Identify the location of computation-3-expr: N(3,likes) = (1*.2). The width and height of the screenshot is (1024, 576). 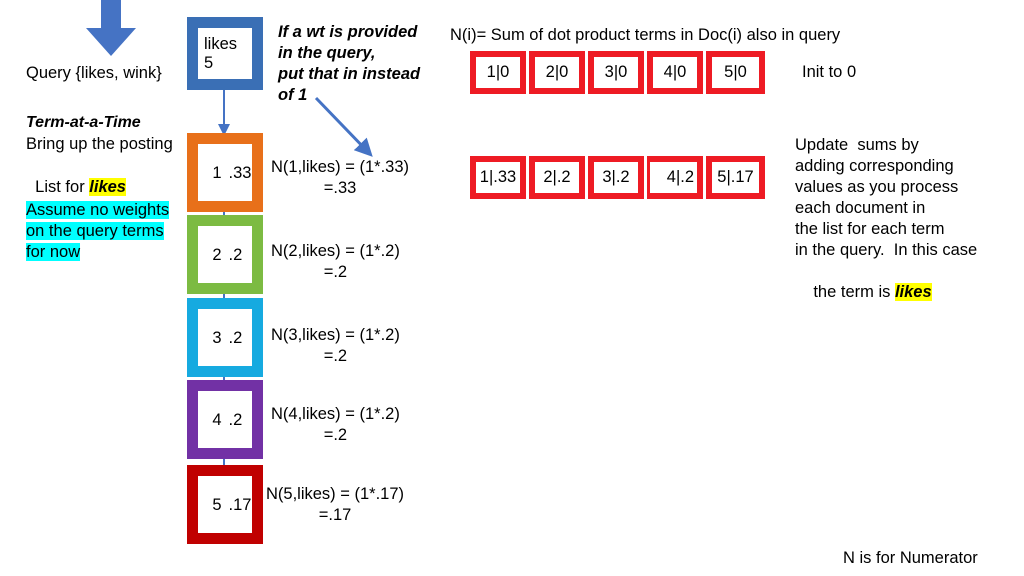
(335, 335).